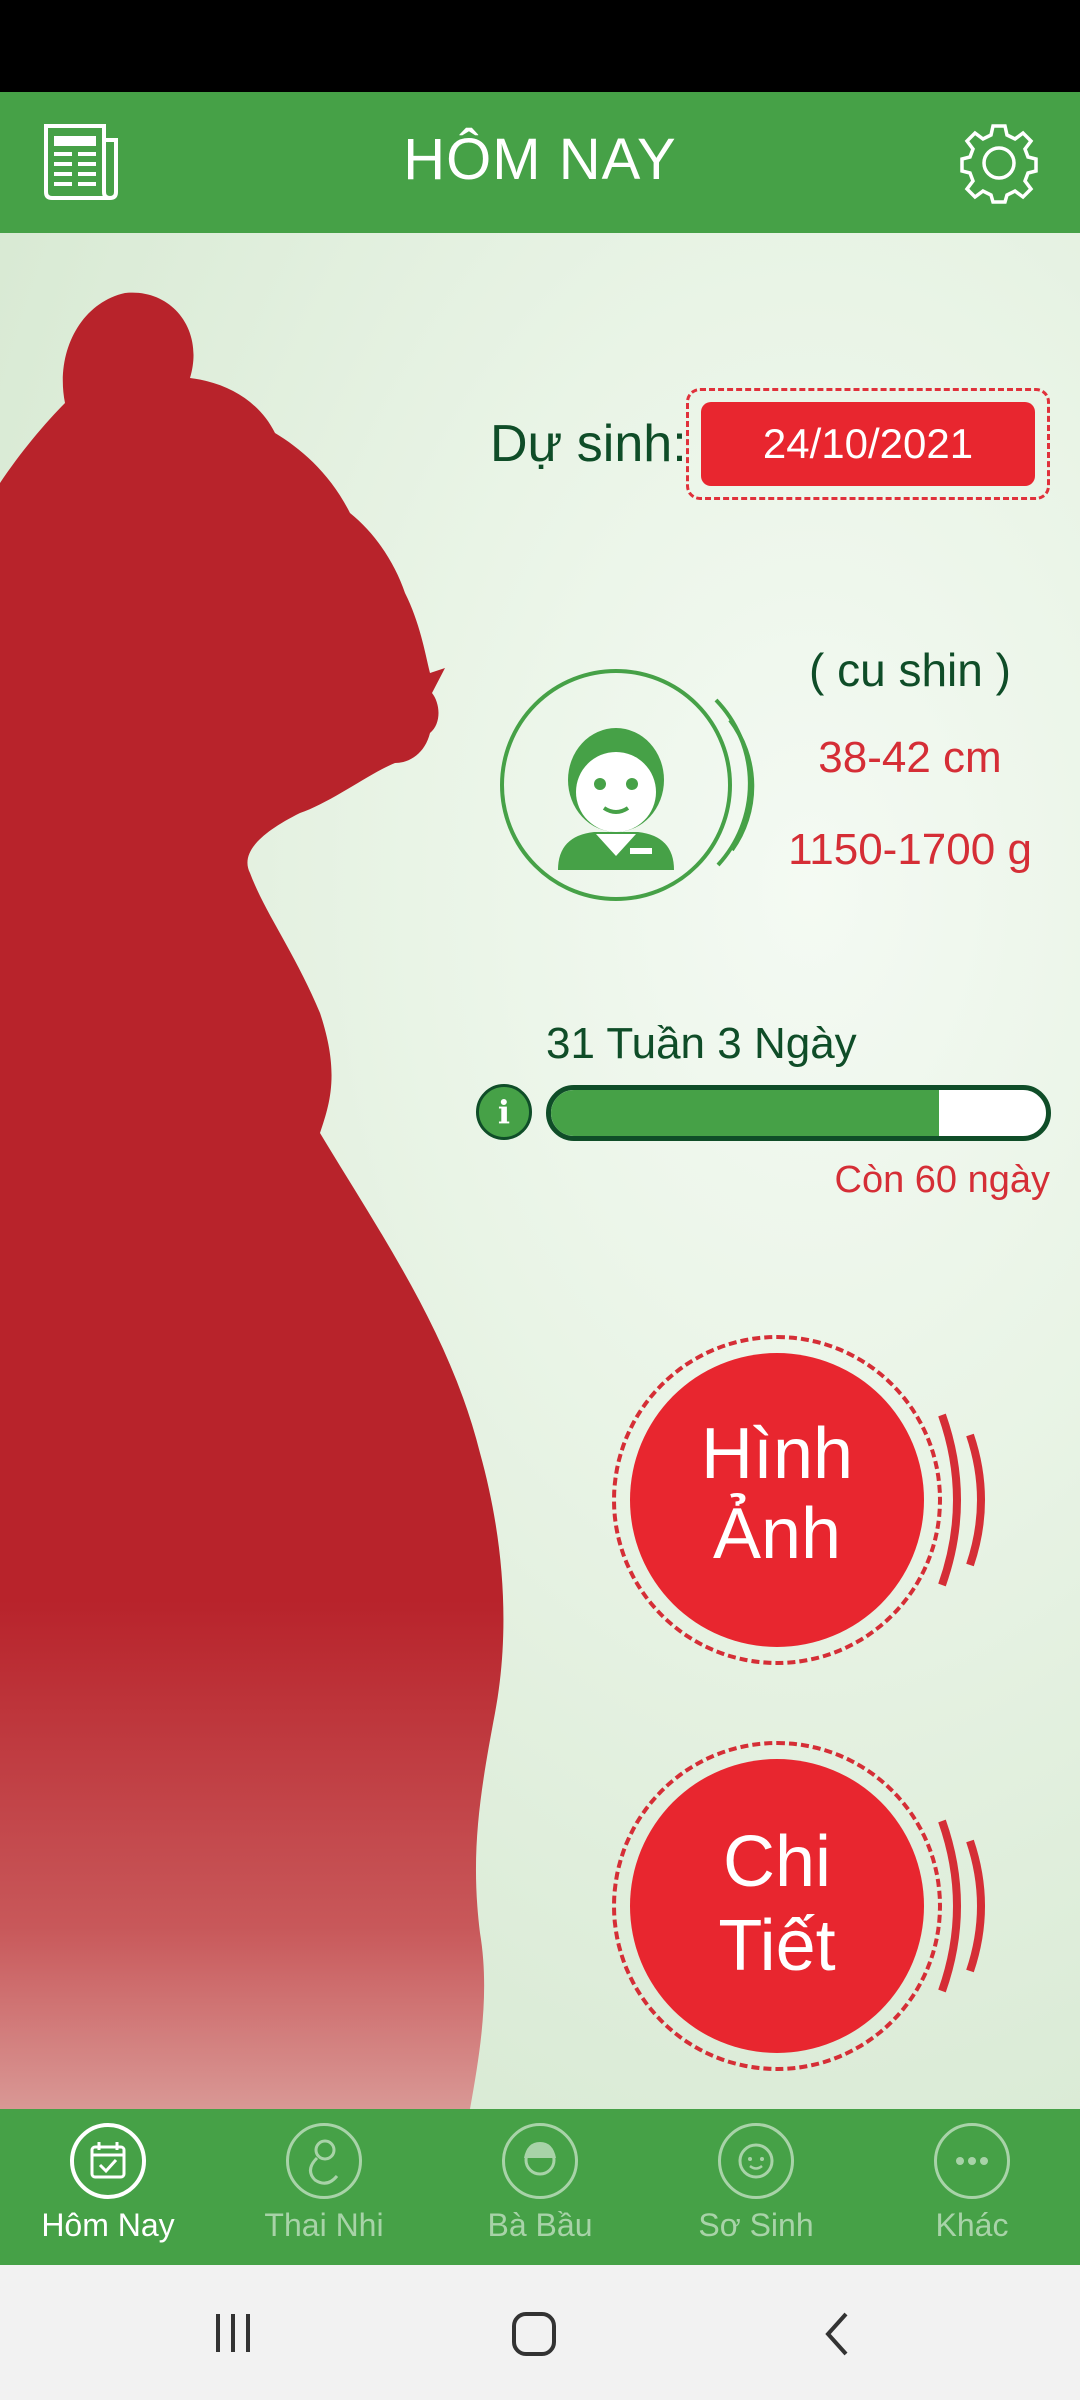  I want to click on back-button, so click(838, 2335).